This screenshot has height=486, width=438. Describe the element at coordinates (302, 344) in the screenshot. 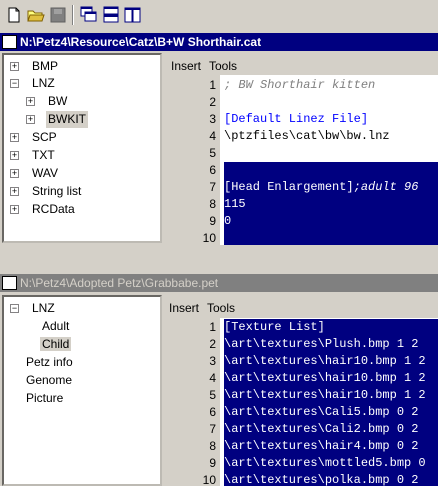

I see `editor-line: 2 \art\textures\Plush.bmp 1 2` at that location.